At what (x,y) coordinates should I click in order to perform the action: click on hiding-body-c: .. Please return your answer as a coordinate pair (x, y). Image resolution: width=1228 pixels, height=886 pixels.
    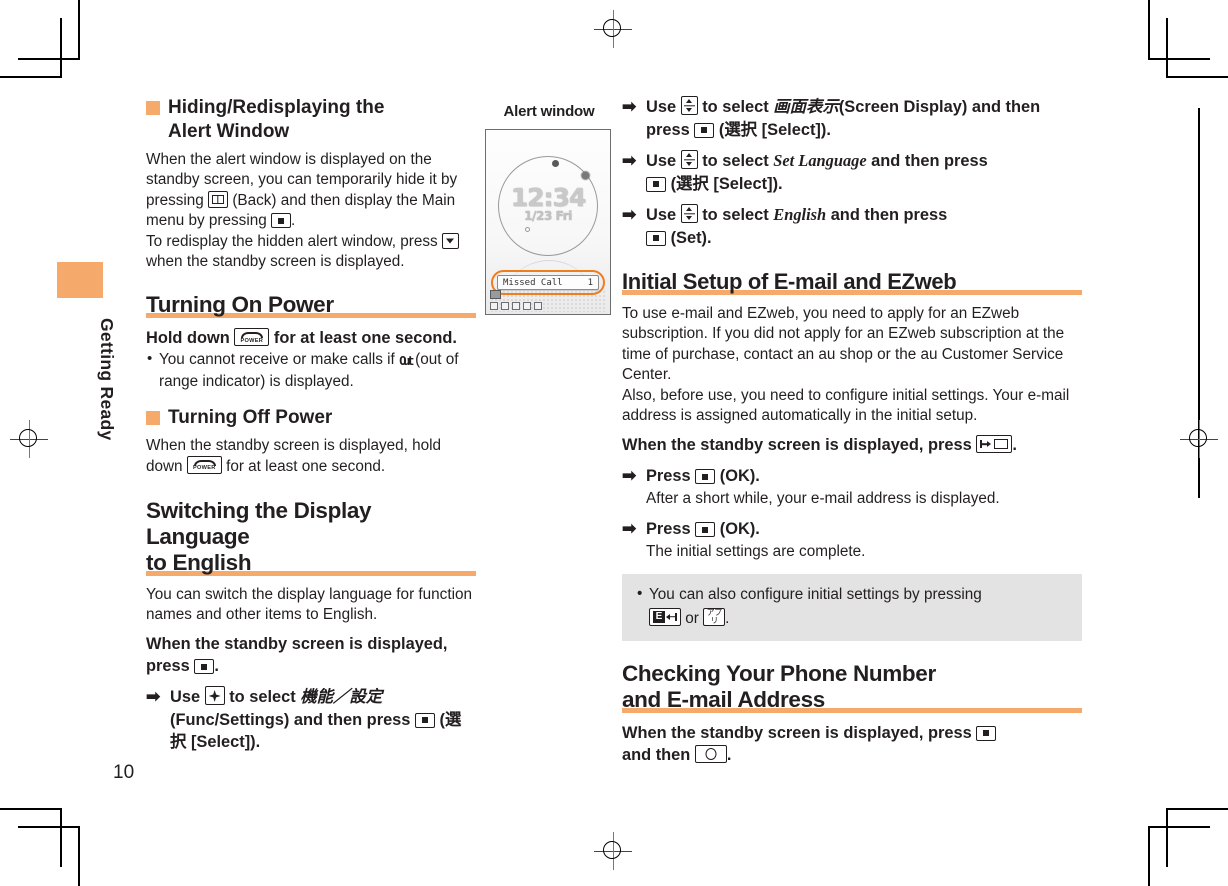
    Looking at the image, I should click on (293, 221).